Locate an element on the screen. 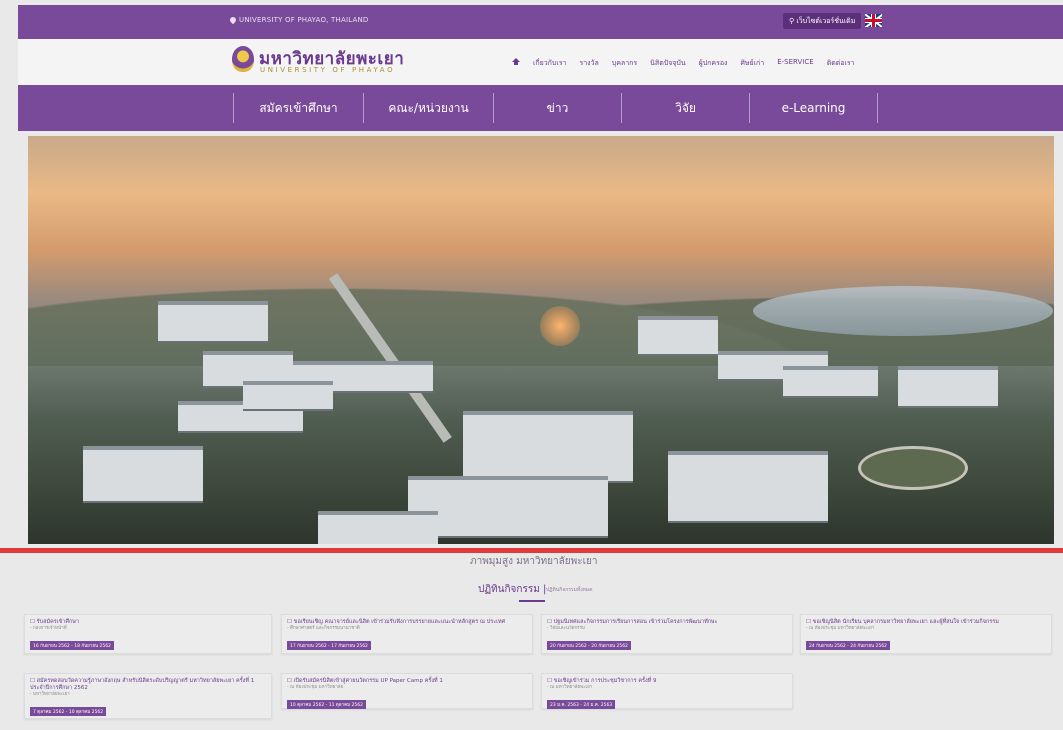 The height and width of the screenshot is (730, 1063). activity-sub: - กองการเจ้าหน้าที่ is located at coordinates (48, 628).